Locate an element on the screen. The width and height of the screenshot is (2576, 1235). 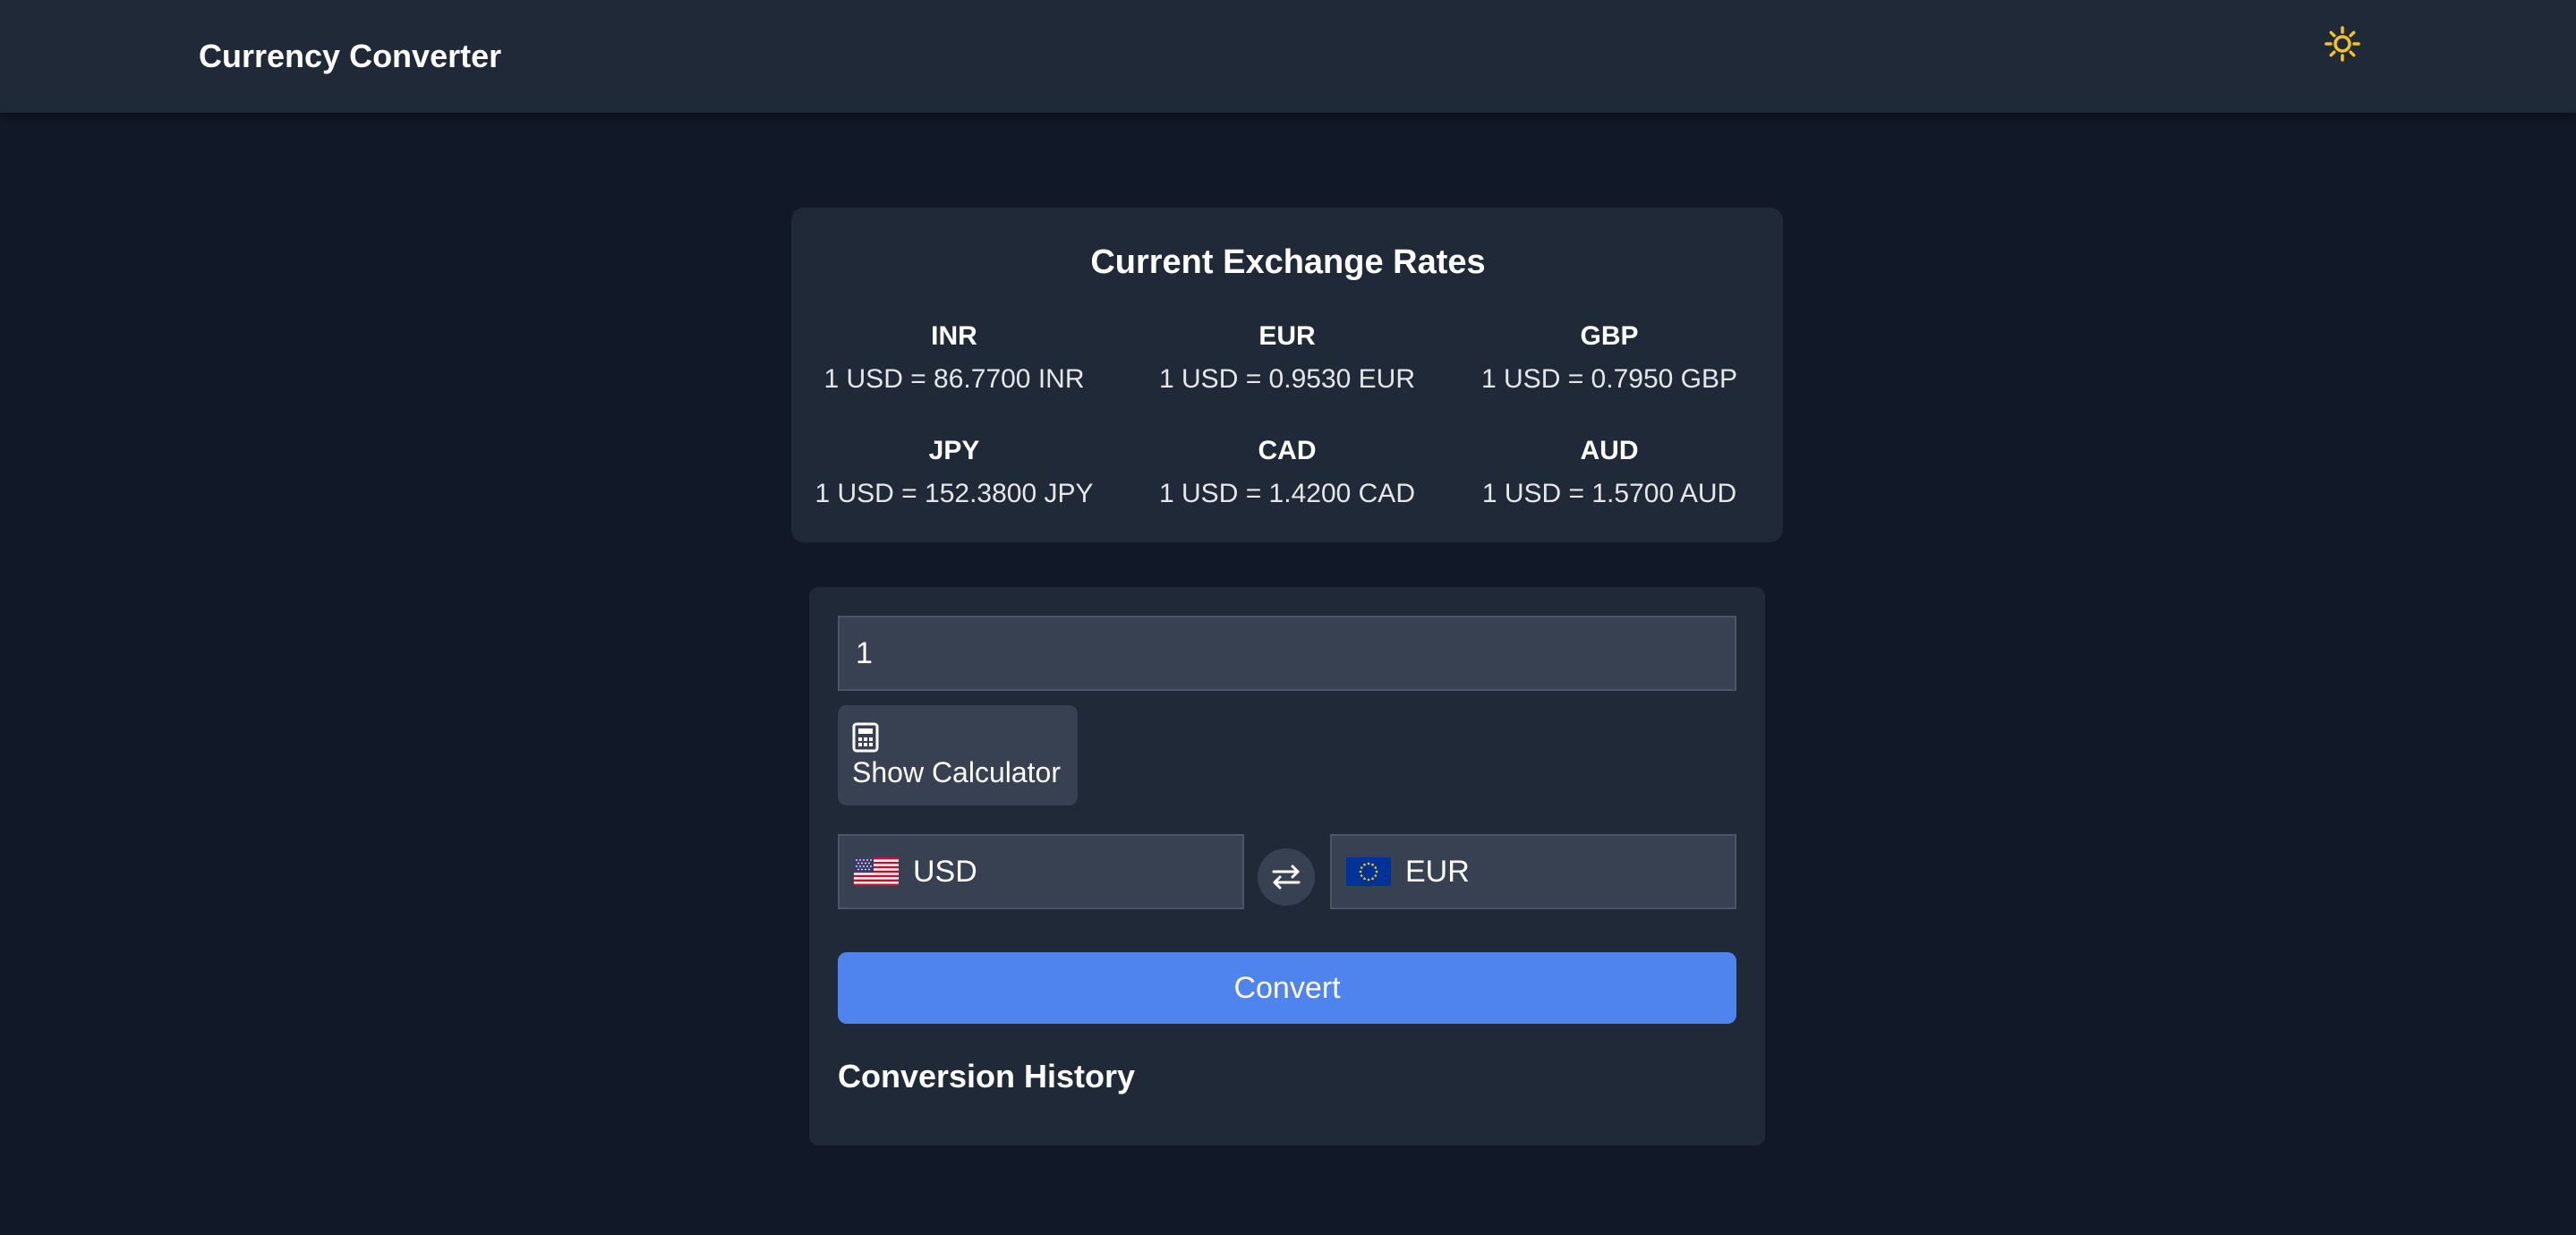
rate-value: 1 USD = 0.7950 GBP is located at coordinates (1609, 379).